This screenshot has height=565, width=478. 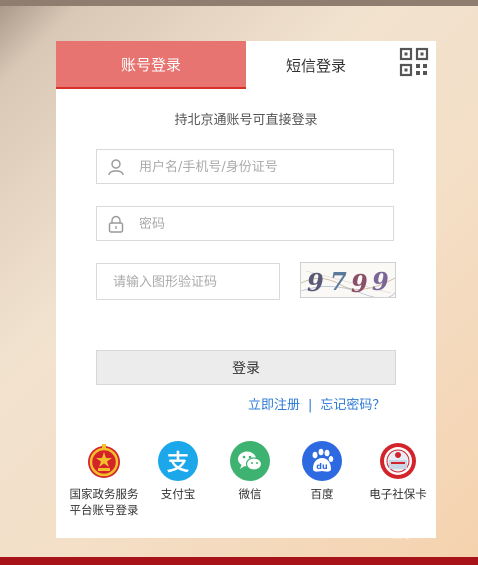 I want to click on login-alipay: 支 支付宝, so click(x=178, y=471).